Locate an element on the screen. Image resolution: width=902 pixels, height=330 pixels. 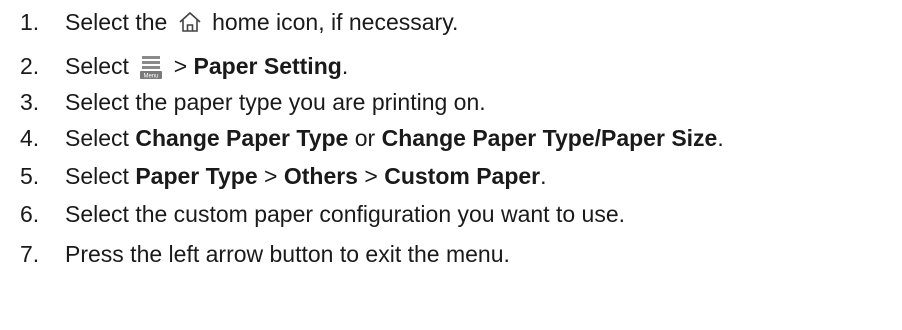
step-text: Select the home icon, if necessary. is located at coordinates (261, 22).